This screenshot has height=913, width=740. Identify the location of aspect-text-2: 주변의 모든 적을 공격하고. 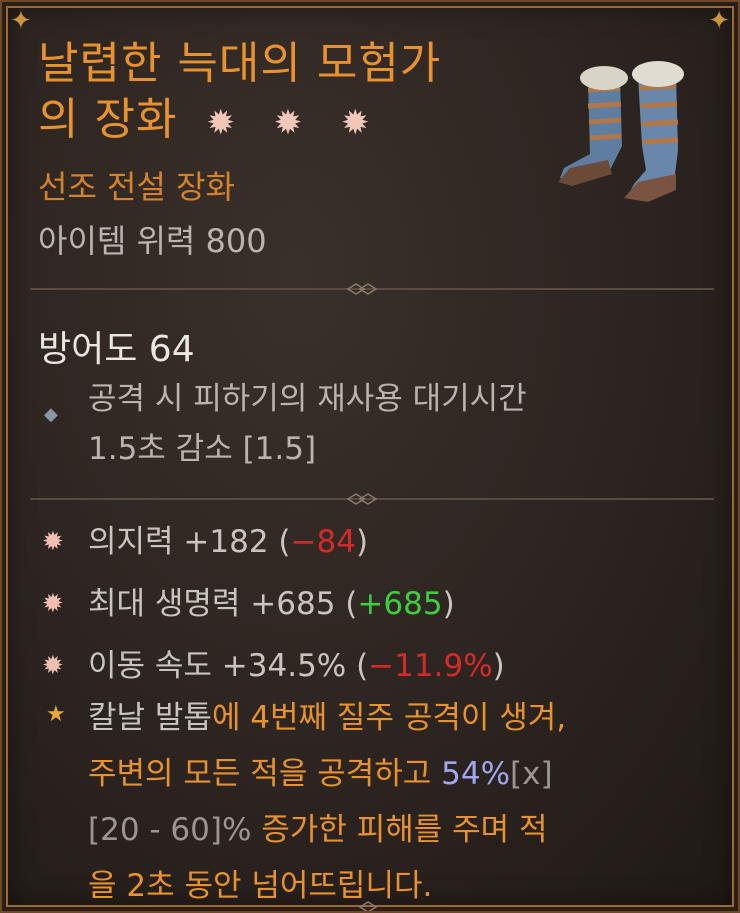
(265, 774).